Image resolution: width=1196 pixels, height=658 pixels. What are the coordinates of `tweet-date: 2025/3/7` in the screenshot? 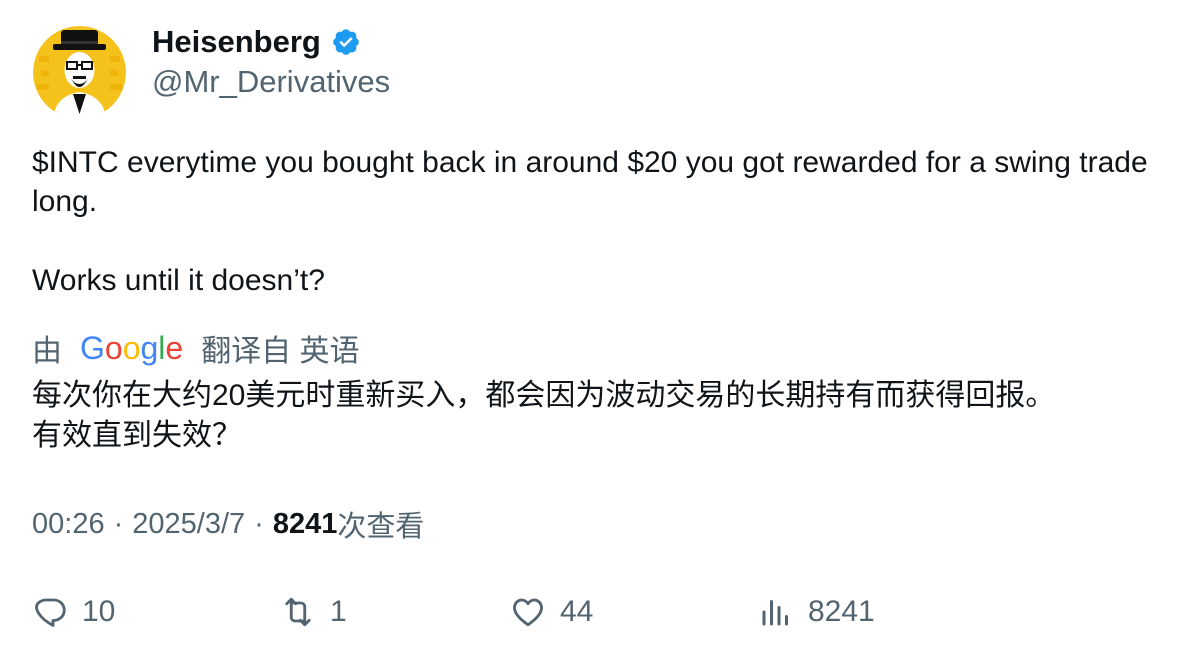 It's located at (188, 524).